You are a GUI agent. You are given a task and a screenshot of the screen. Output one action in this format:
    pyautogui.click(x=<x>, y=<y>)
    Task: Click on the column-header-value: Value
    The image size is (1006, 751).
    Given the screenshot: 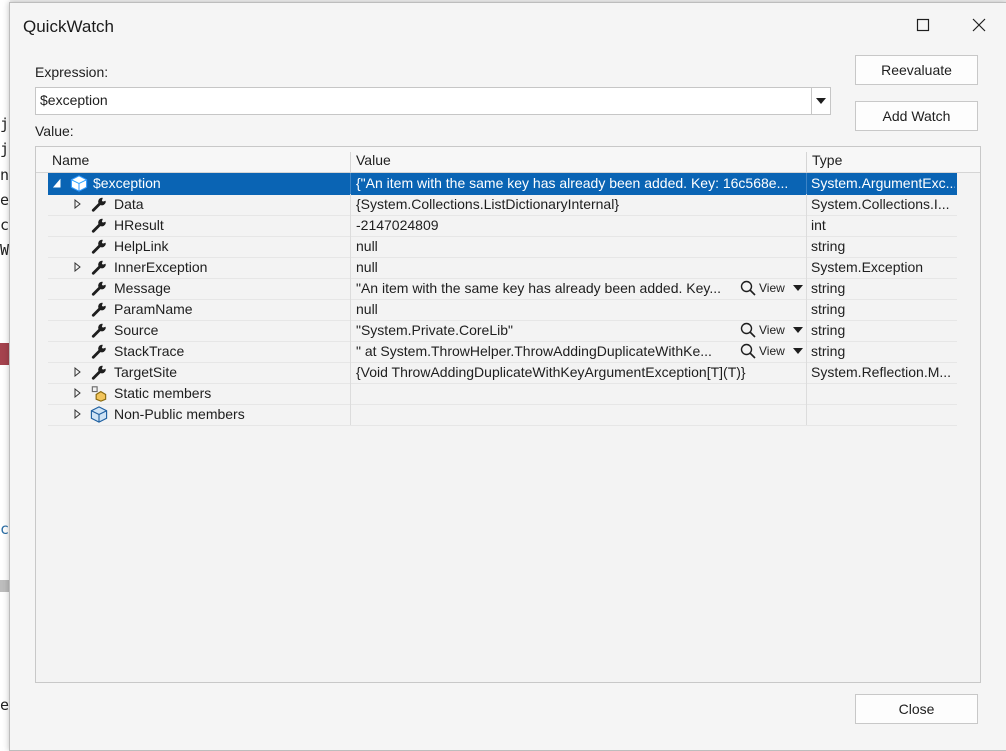 What is the action you would take?
    pyautogui.click(x=373, y=160)
    